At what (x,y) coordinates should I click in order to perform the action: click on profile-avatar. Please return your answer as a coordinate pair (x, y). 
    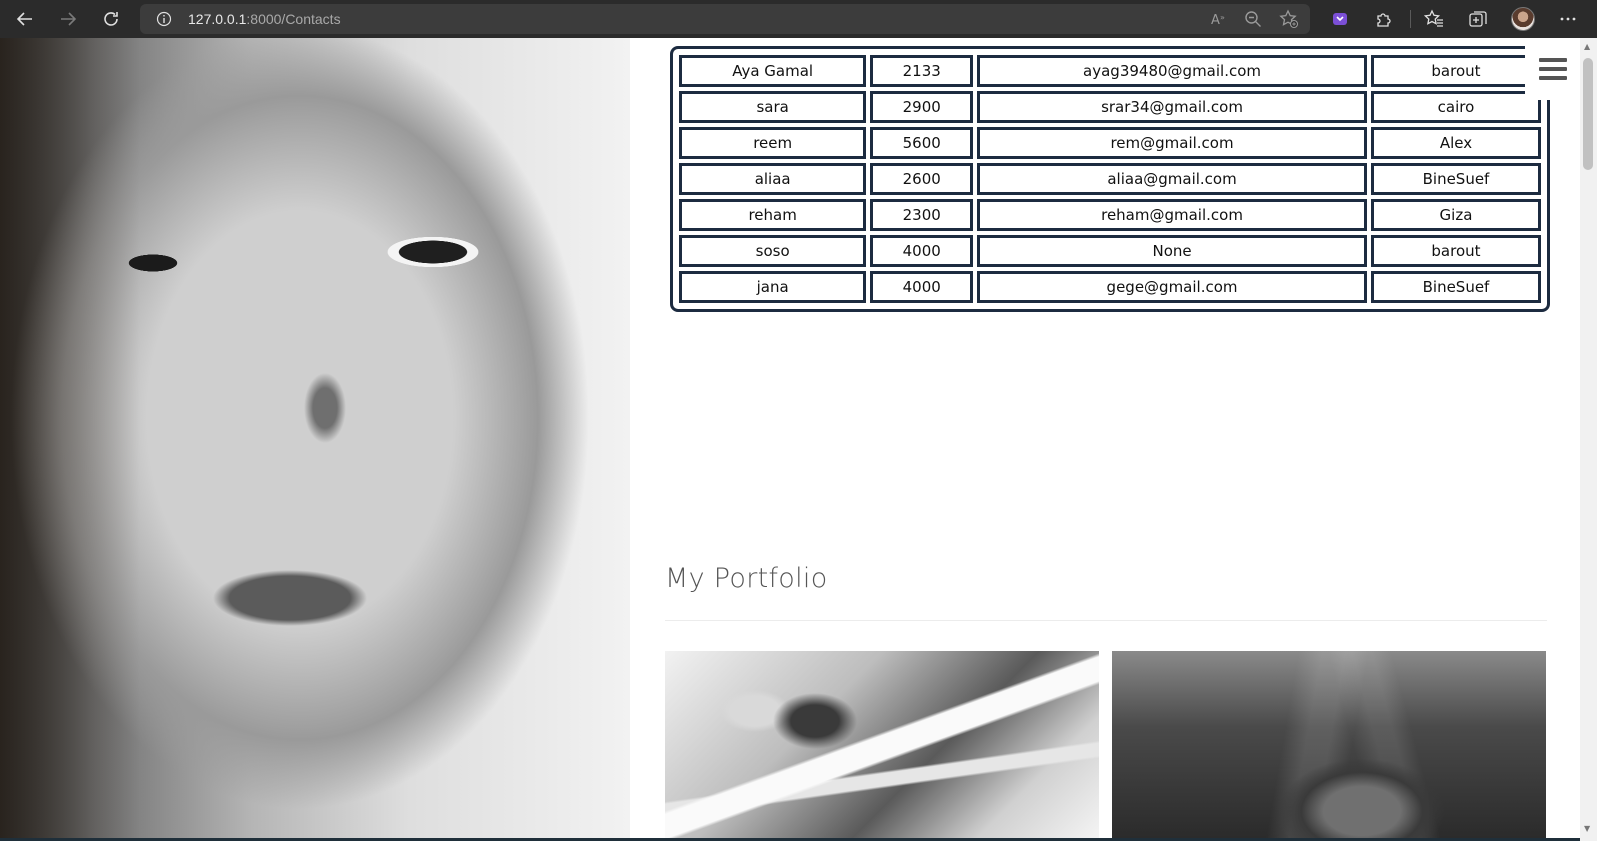
    Looking at the image, I should click on (1523, 19).